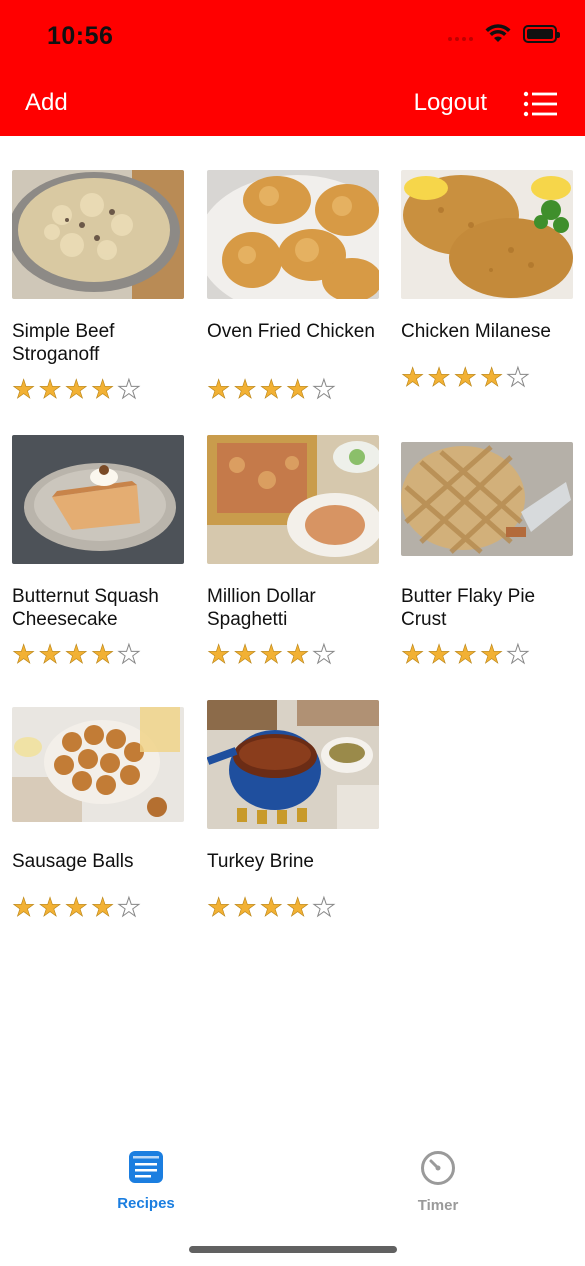 The height and width of the screenshot is (1266, 585). What do you see at coordinates (98, 764) in the screenshot?
I see `sausage-balls-photo` at bounding box center [98, 764].